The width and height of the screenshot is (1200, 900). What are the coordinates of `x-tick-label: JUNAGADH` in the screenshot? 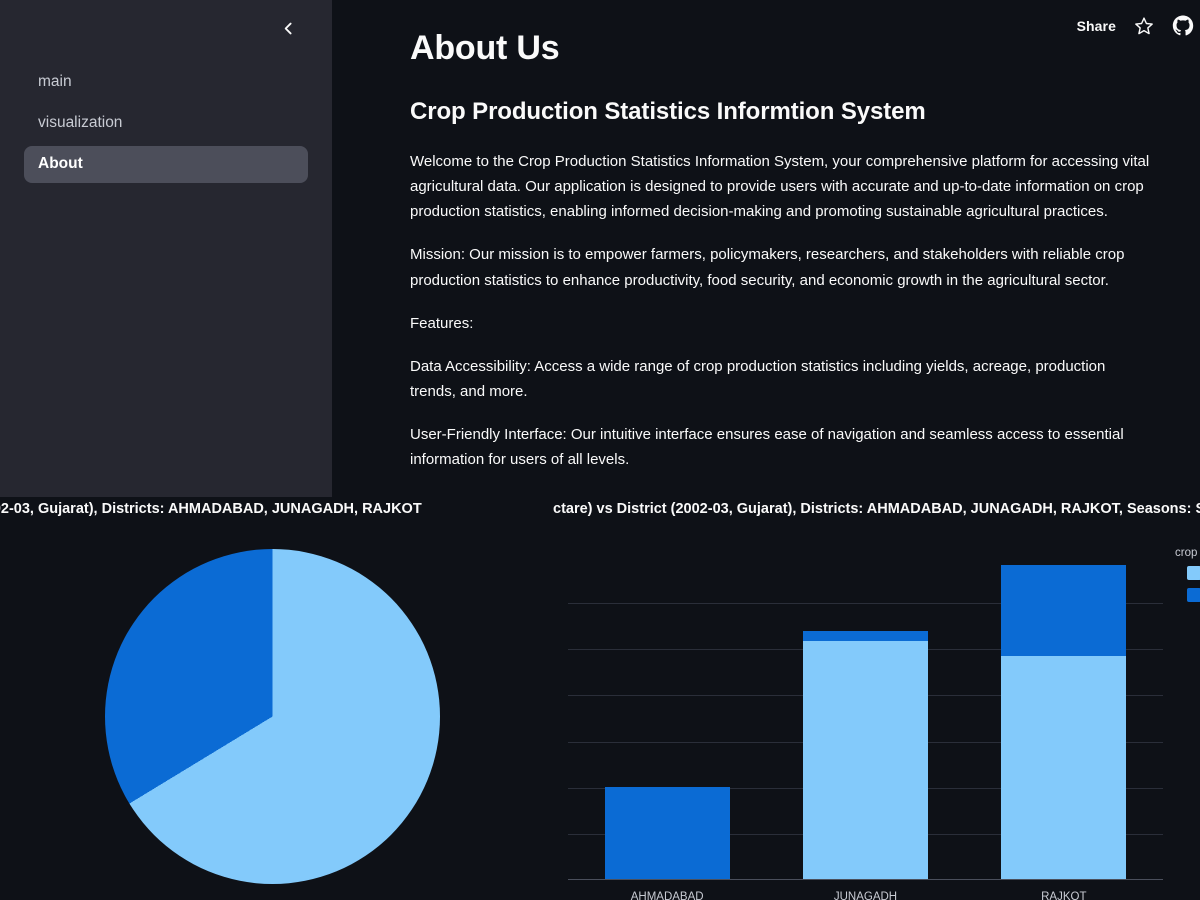 It's located at (865, 895).